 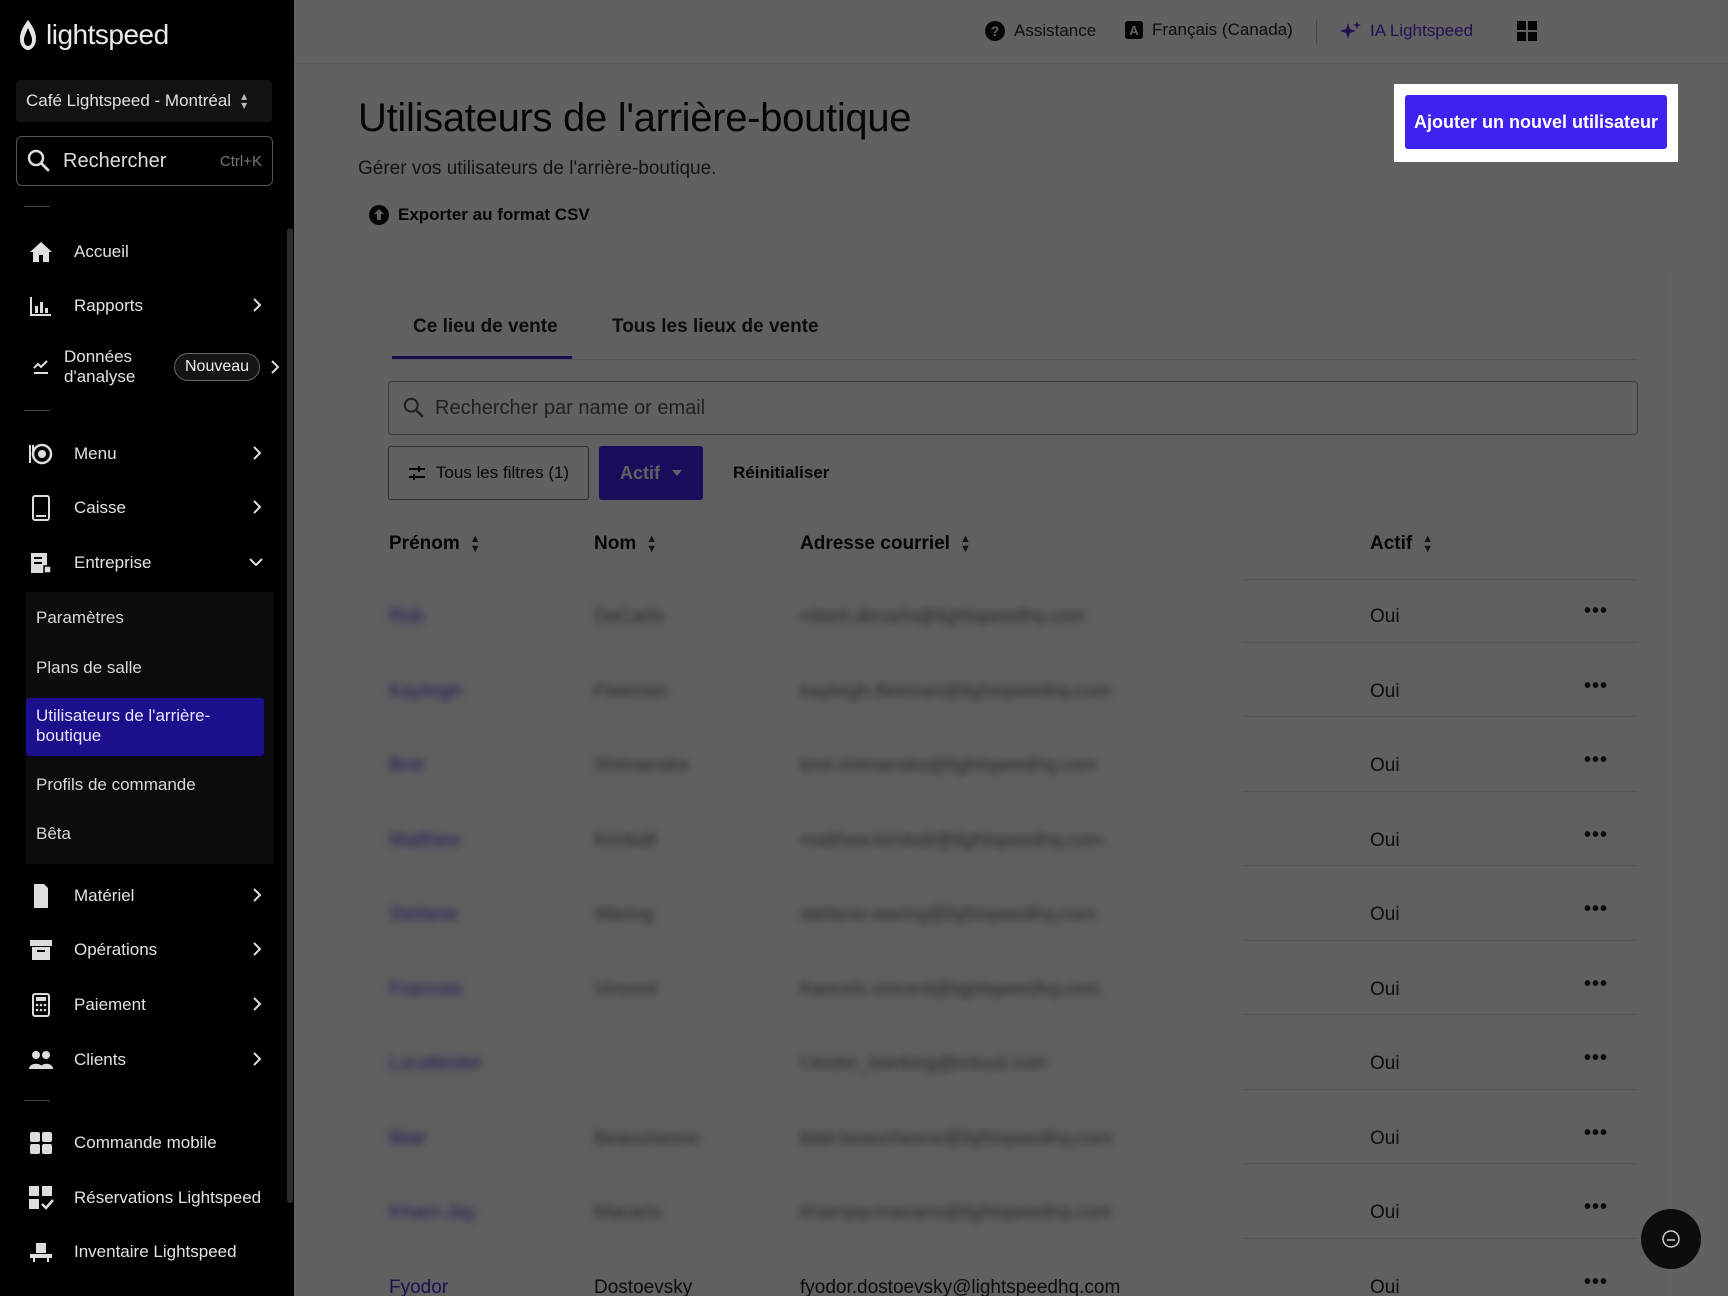 What do you see at coordinates (104, 895) in the screenshot?
I see `sidebar-item-label: Matériel` at bounding box center [104, 895].